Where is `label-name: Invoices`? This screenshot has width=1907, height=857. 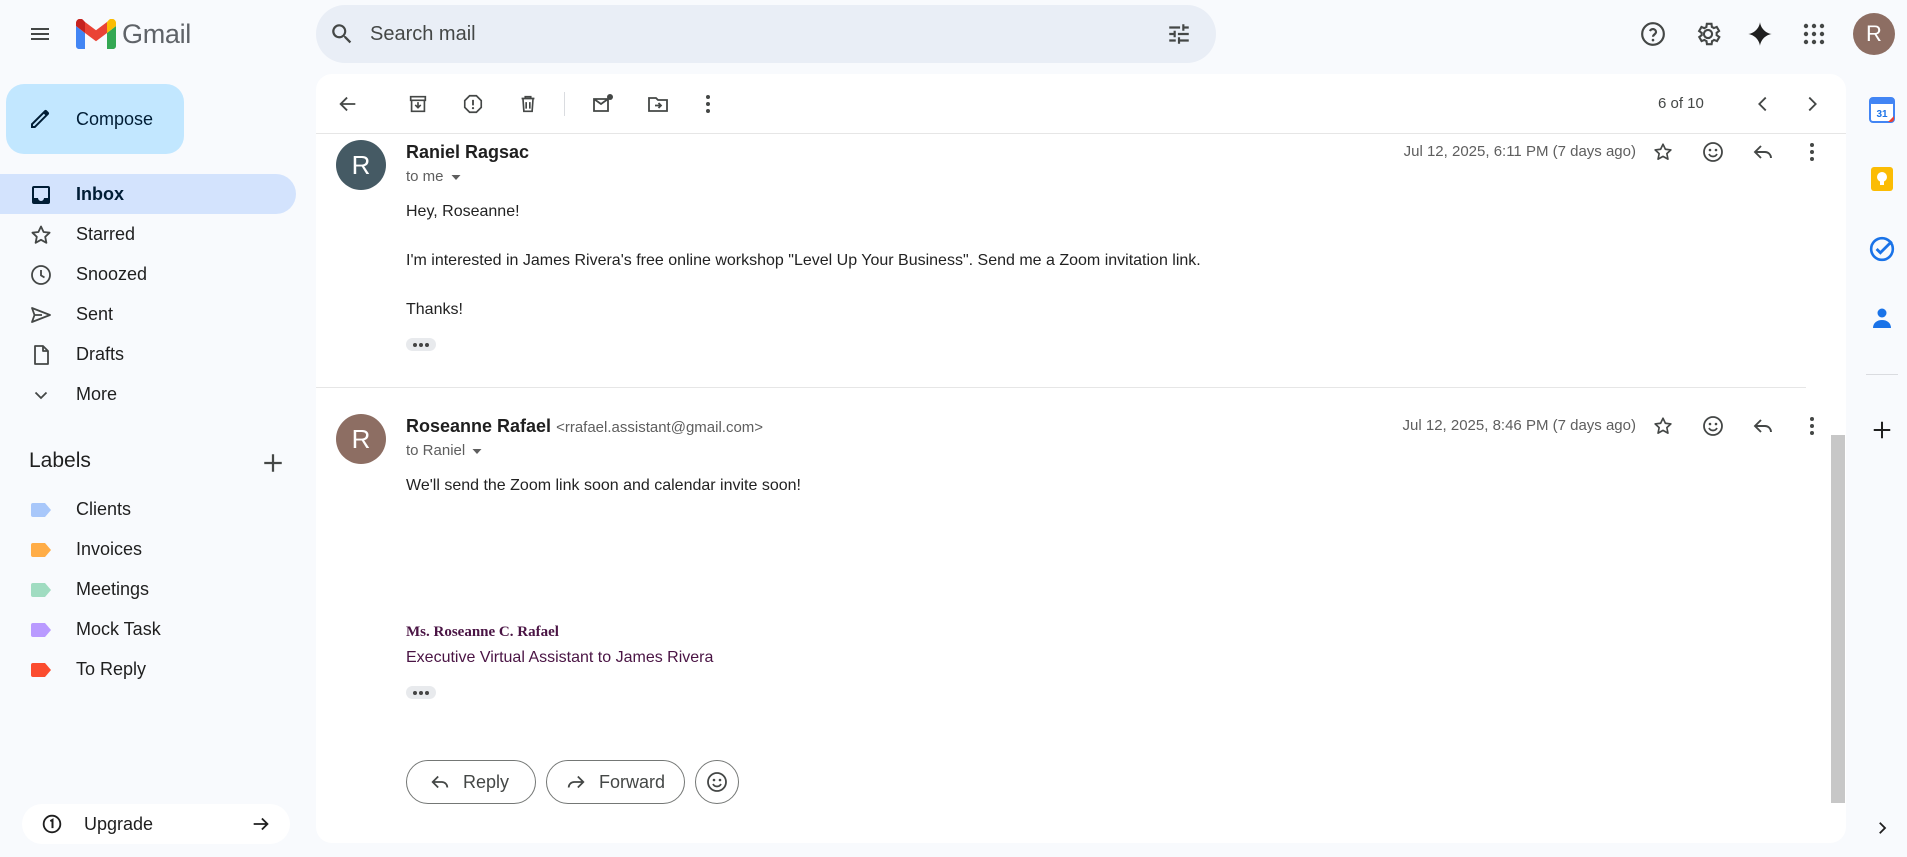
label-name: Invoices is located at coordinates (109, 548).